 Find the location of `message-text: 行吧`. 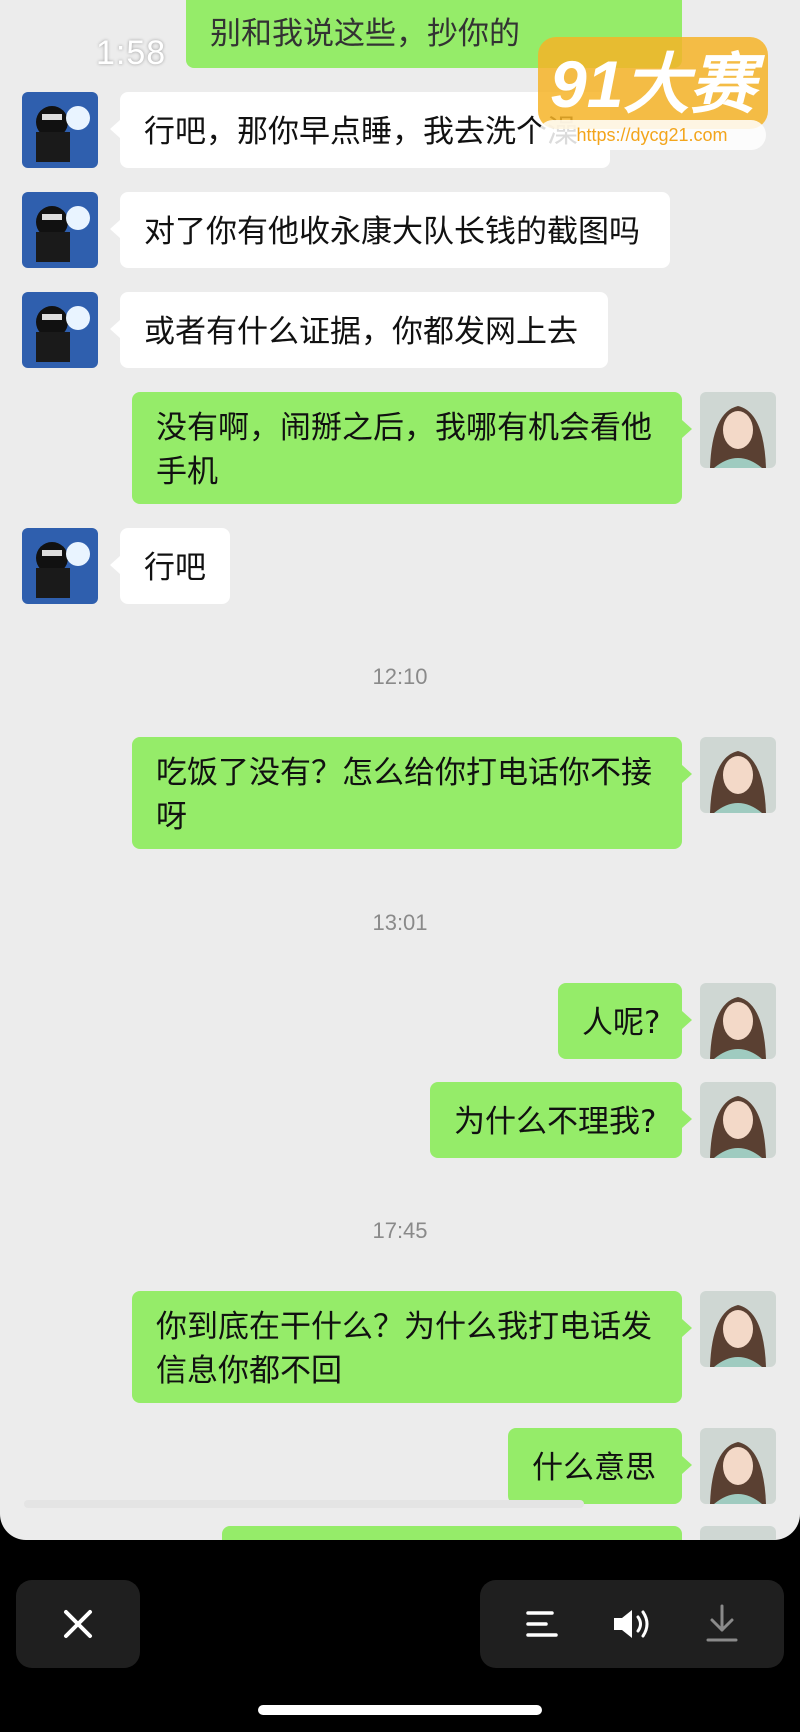

message-text: 行吧 is located at coordinates (175, 568).